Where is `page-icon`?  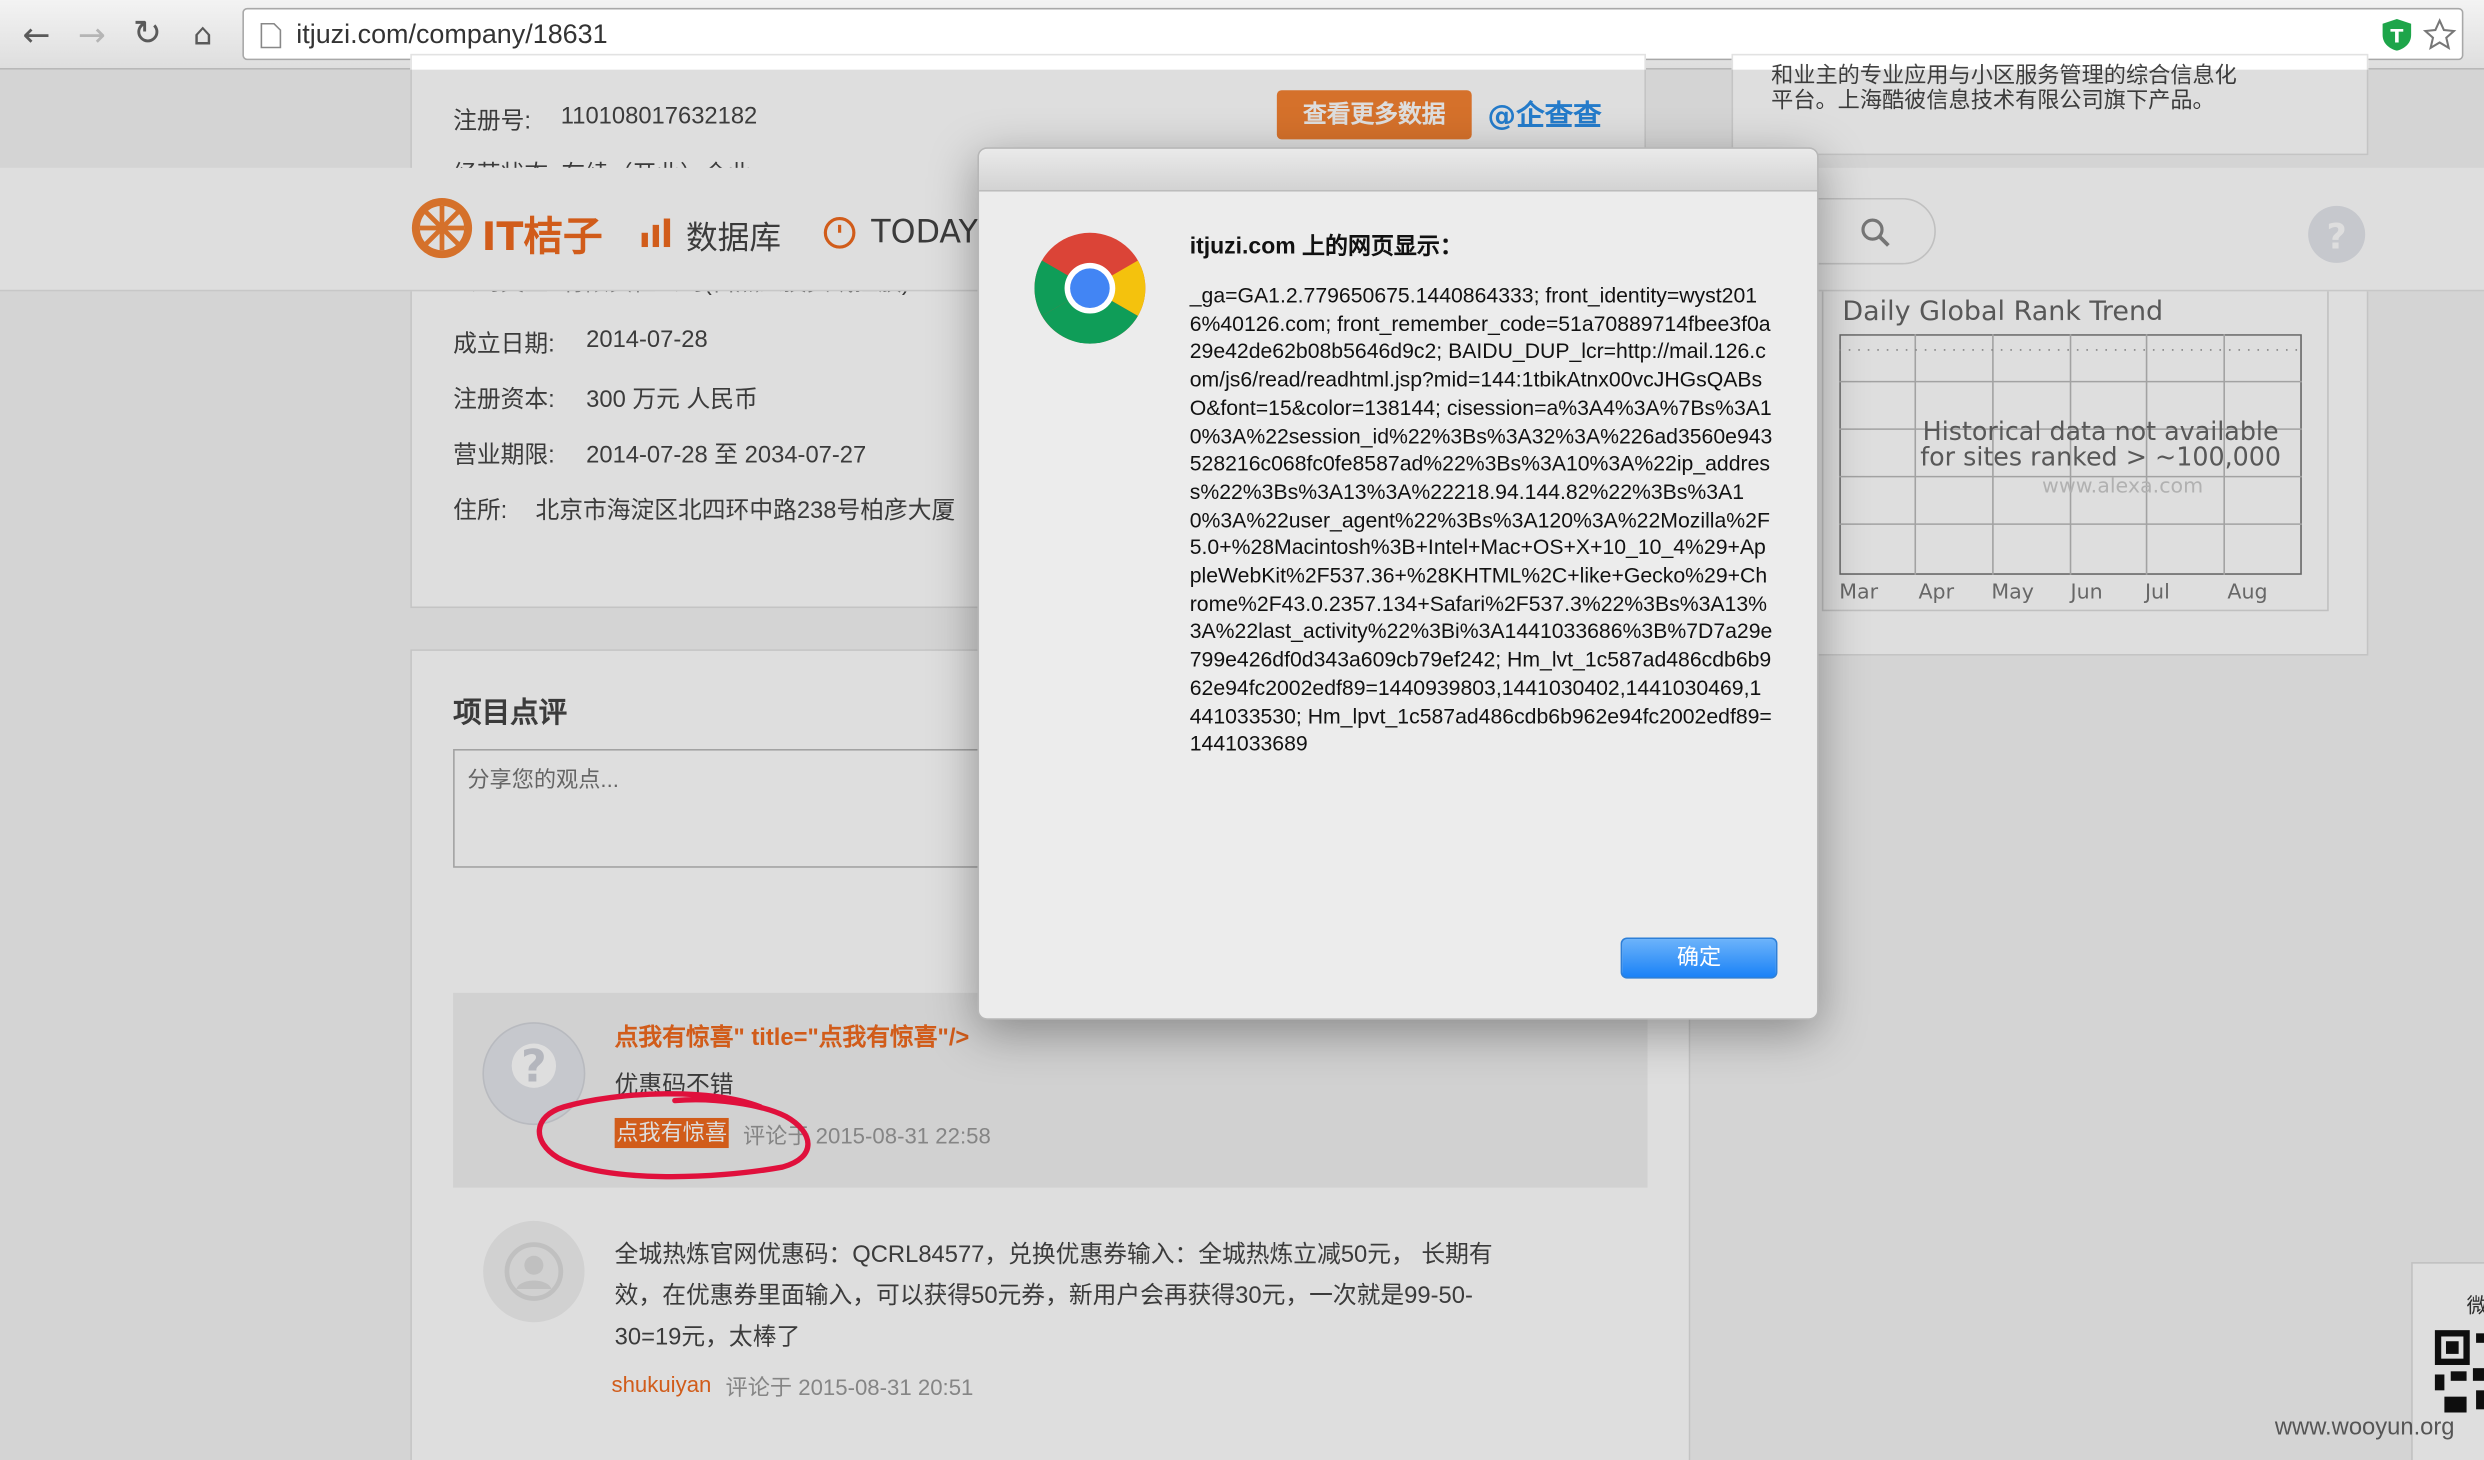
page-icon is located at coordinates (271, 35).